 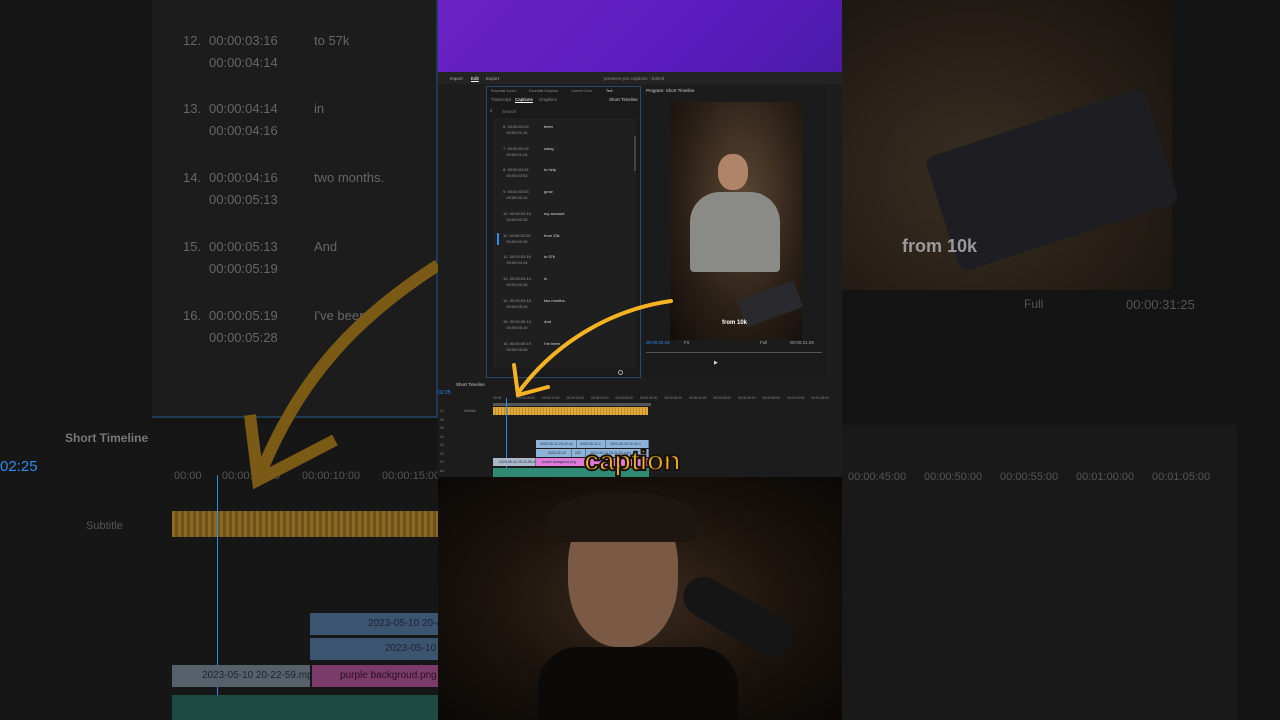 I want to click on caption-row: 10. 00:00:02:10 00:00:02:25 my account, so click(x=533, y=216).